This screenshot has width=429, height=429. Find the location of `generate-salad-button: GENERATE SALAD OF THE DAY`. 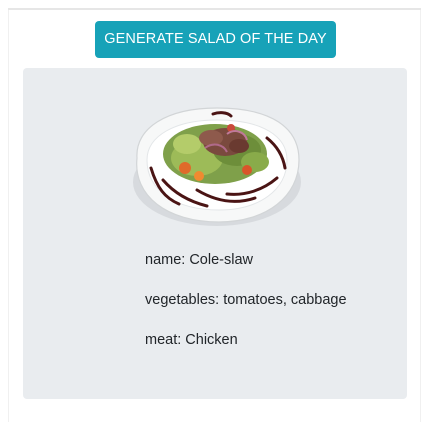

generate-salad-button: GENERATE SALAD OF THE DAY is located at coordinates (215, 39).